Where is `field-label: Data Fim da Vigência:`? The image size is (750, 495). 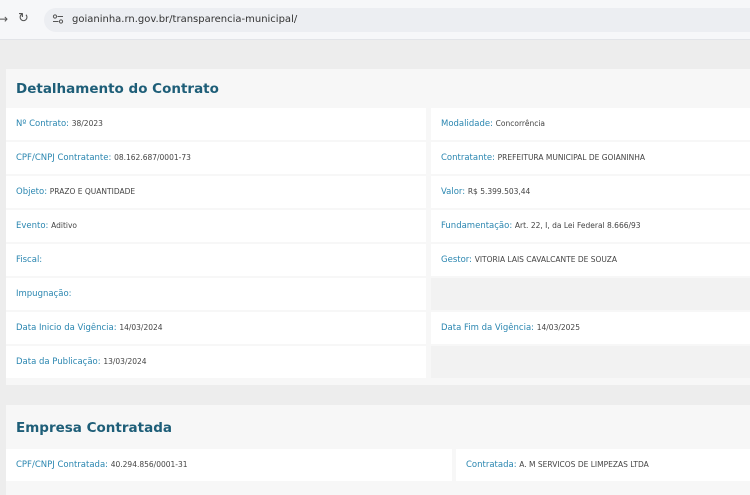
field-label: Data Fim da Vigência: is located at coordinates (488, 328).